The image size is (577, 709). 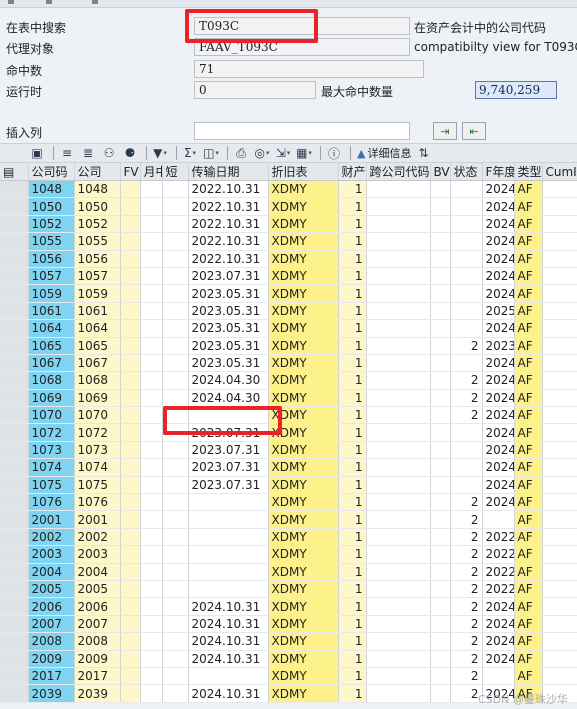 I want to click on cell-transfer-date, so click(x=228, y=572).